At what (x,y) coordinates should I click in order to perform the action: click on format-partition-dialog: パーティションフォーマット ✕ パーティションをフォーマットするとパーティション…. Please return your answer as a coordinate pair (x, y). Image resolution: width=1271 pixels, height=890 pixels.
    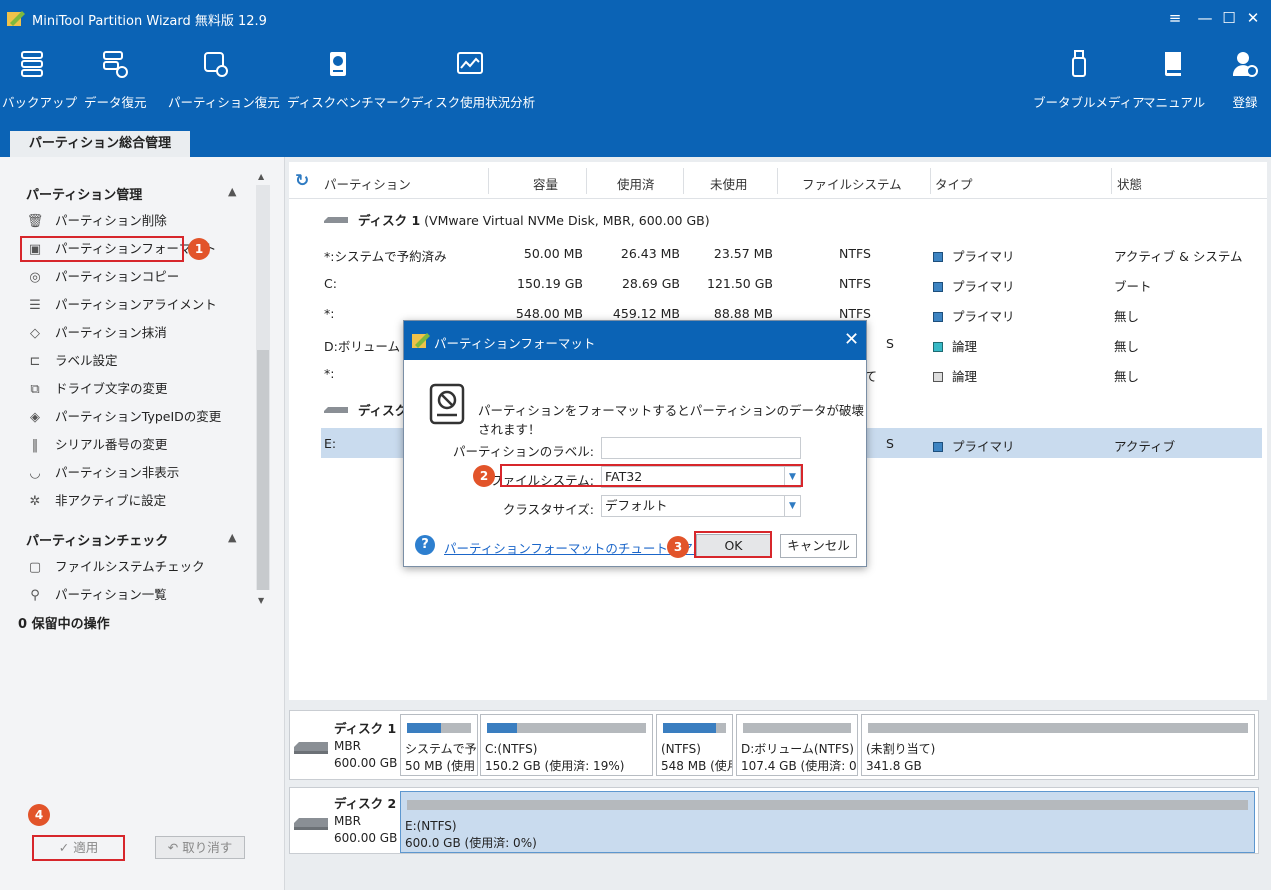
    Looking at the image, I should click on (635, 443).